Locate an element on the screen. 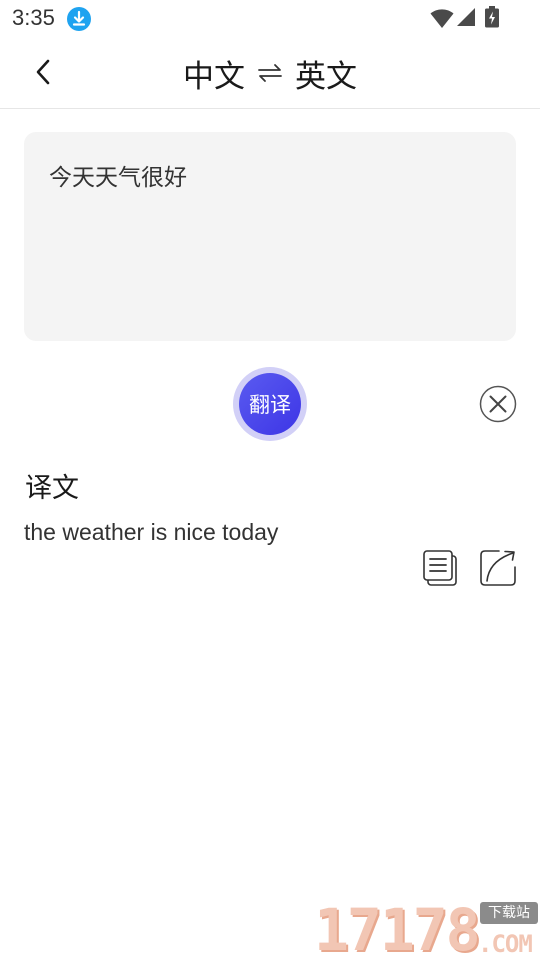 This screenshot has height=964, width=540. language-switcher: 中文 英文 is located at coordinates (270, 73).